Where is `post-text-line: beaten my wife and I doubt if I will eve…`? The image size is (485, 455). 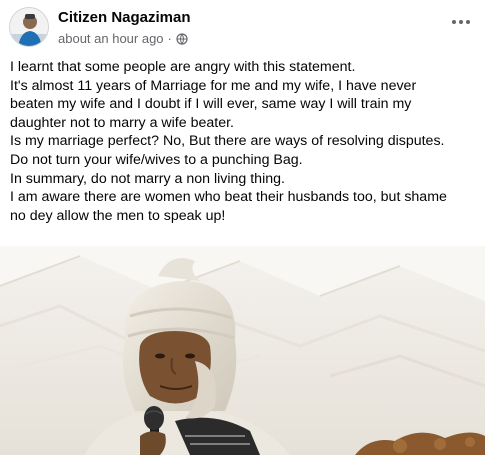
post-text-line: beaten my wife and I doubt if I will eve… is located at coordinates (211, 104).